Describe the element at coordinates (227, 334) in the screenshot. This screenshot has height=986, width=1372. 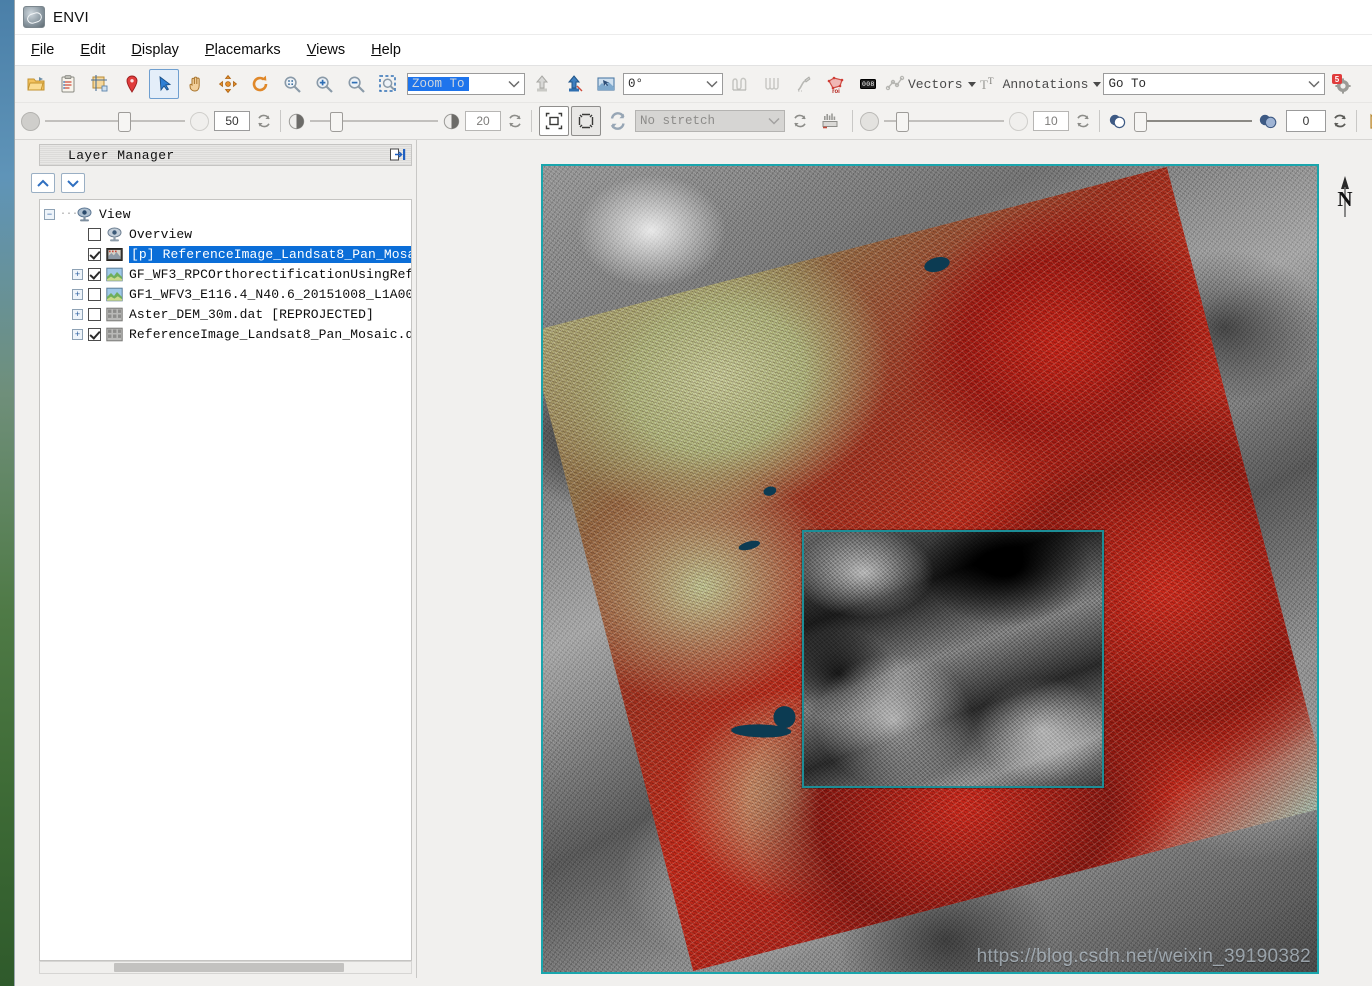
I see `layer-row-reference-image: + ReferenceImage_Landsat8_Pan_Mosaic.dat` at that location.